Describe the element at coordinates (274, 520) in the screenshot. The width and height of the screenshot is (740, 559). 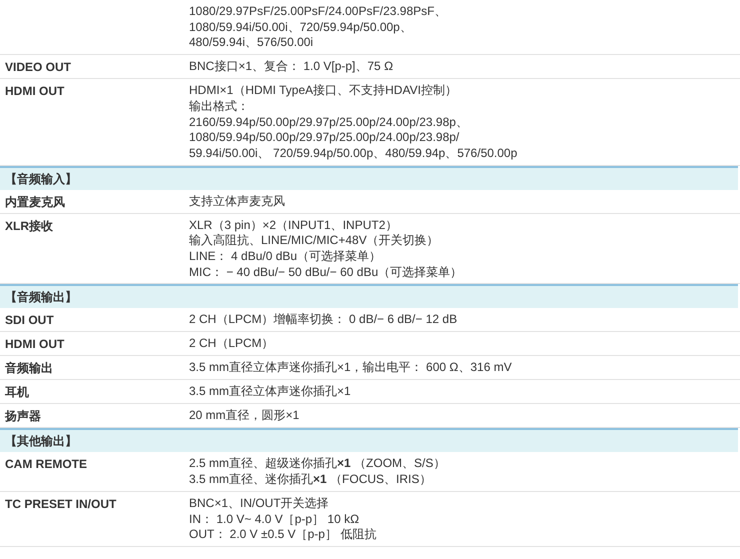
I see `spec-value: IN： 1.0 V~ 4.0 V［p-p］ 10 kΩ` at that location.